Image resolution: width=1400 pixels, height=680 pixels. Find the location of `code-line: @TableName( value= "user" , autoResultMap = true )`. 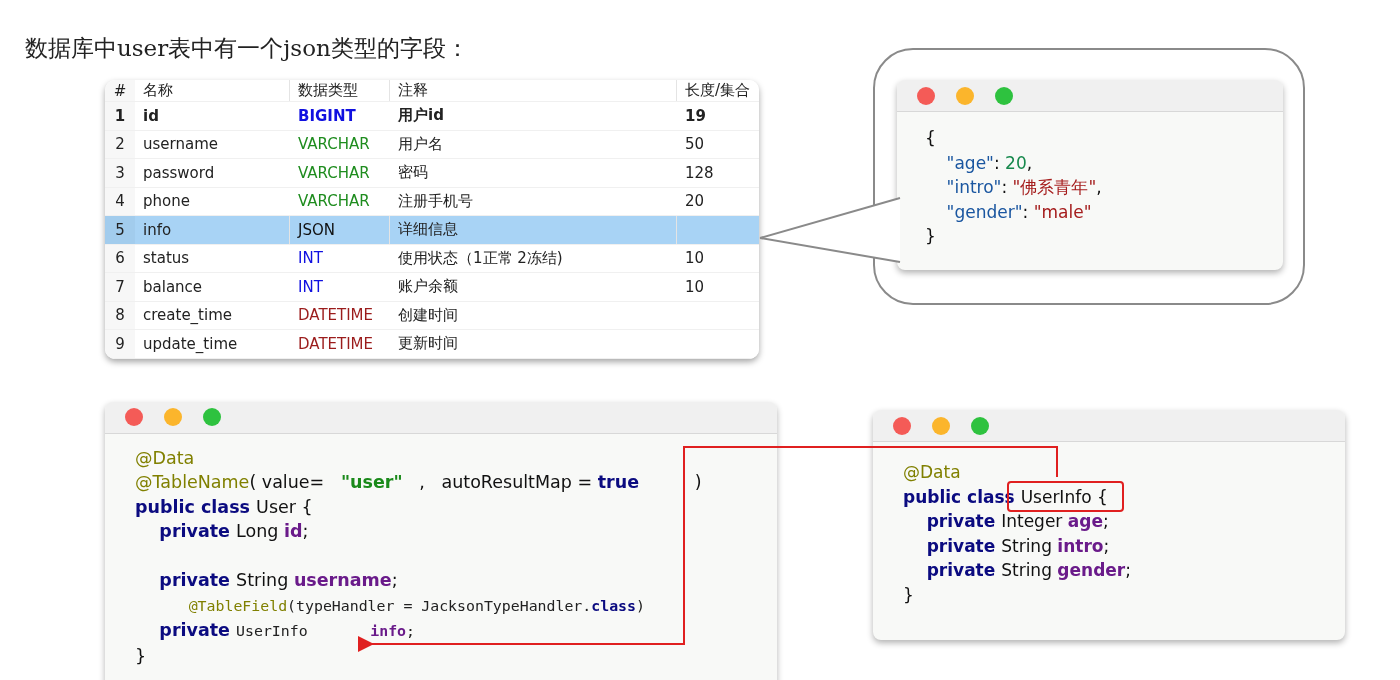

code-line: @TableName( value= "user" , autoResultMap = true ) is located at coordinates (418, 482).